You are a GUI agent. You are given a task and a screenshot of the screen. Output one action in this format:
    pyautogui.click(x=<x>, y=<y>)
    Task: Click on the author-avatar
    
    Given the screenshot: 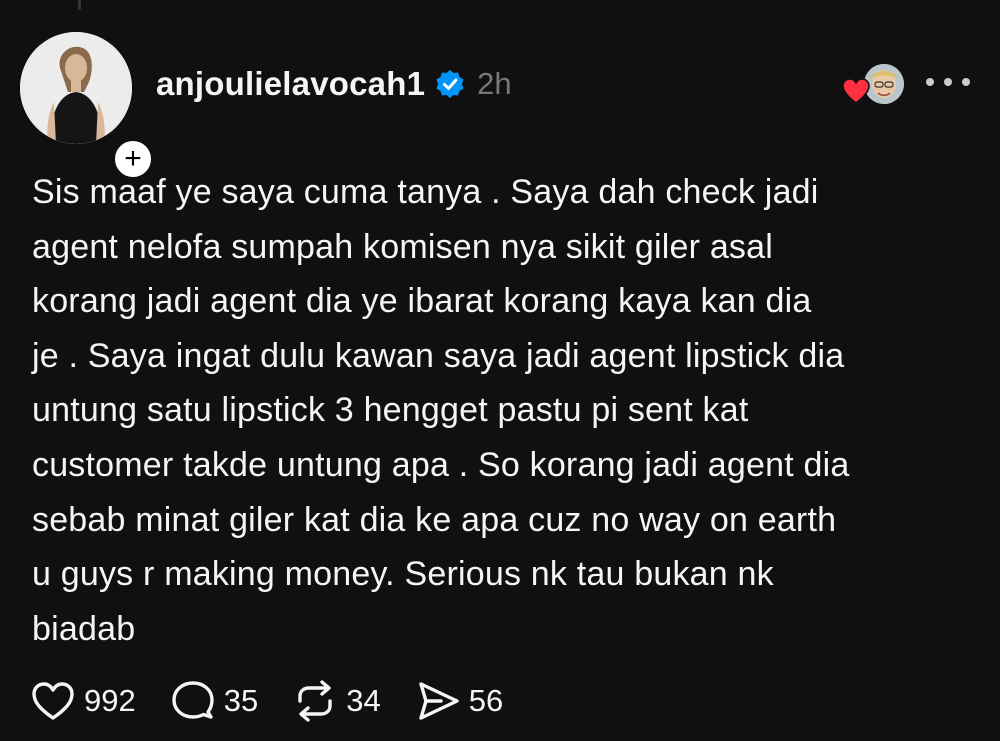 What is the action you would take?
    pyautogui.click(x=76, y=88)
    